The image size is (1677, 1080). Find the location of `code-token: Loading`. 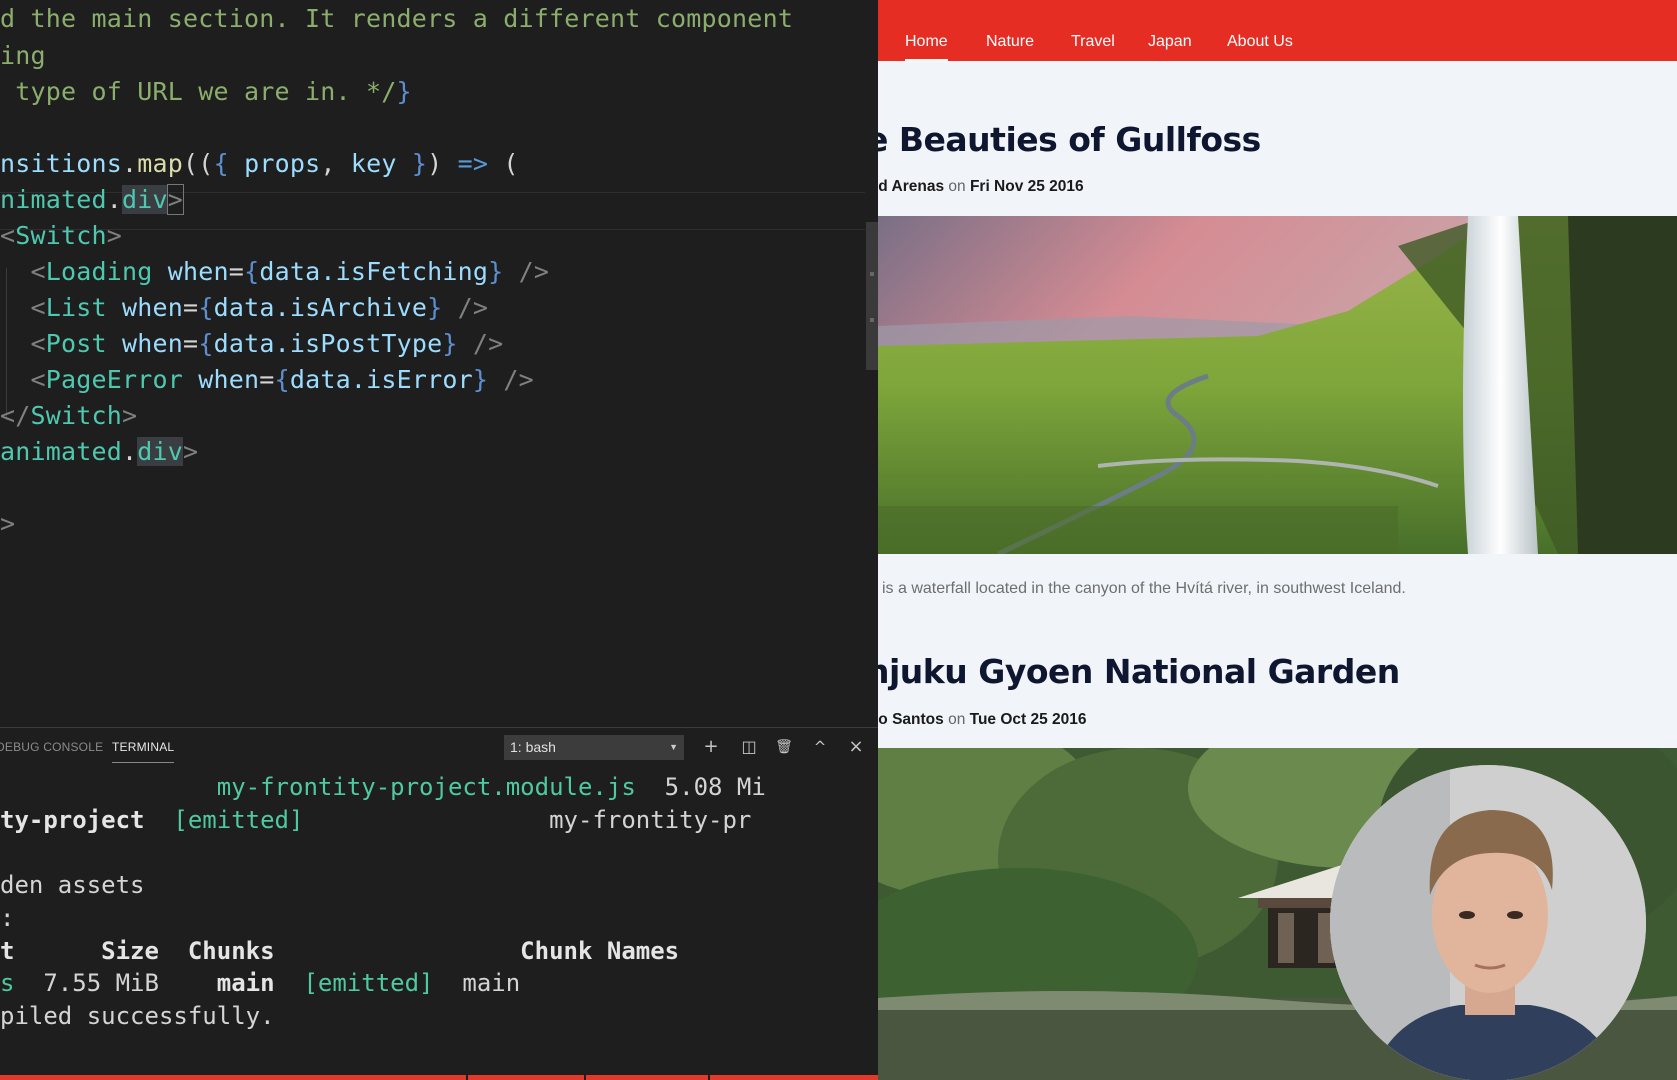

code-token: Loading is located at coordinates (99, 271).